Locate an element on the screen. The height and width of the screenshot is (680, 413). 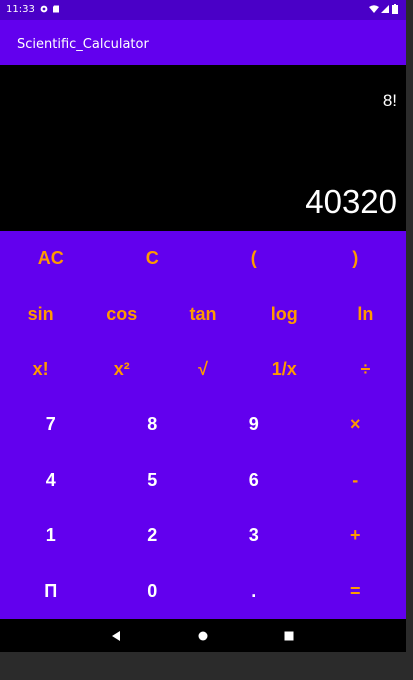
divide-button: ÷ is located at coordinates (365, 369).